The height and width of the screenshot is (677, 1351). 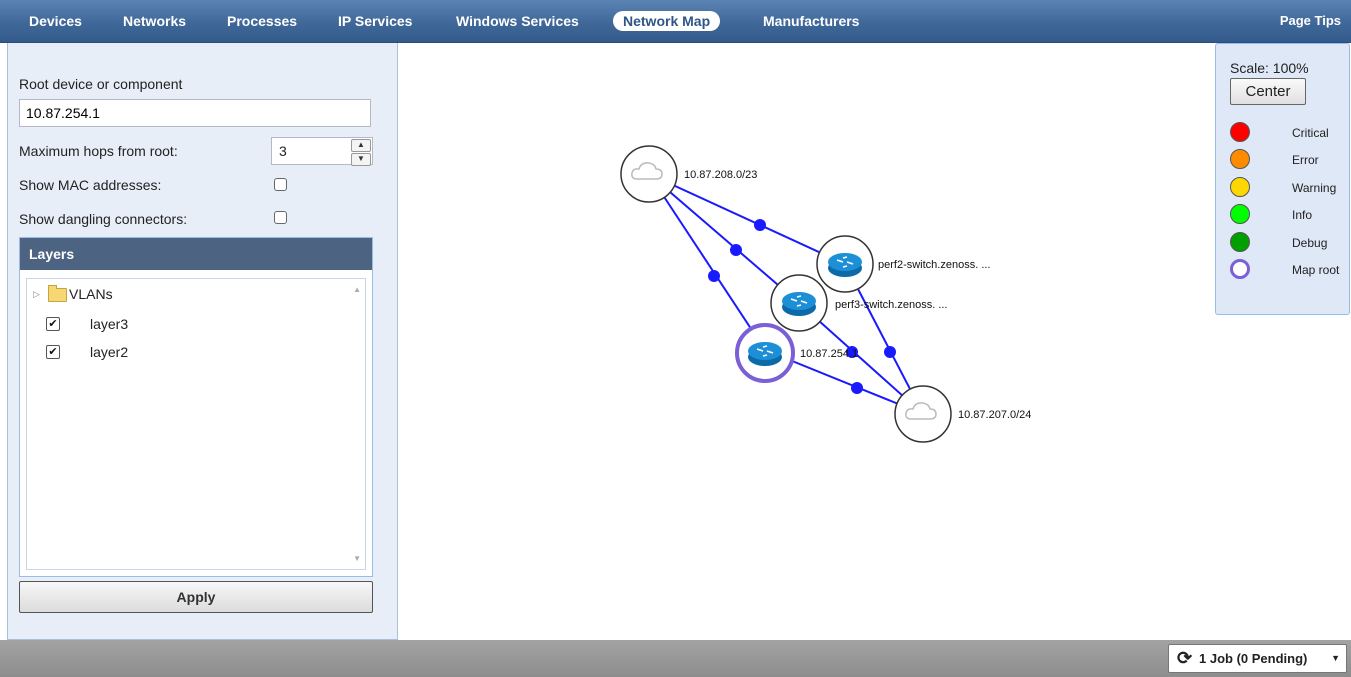 I want to click on scroll-up-icon: ▲, so click(x=357, y=289).